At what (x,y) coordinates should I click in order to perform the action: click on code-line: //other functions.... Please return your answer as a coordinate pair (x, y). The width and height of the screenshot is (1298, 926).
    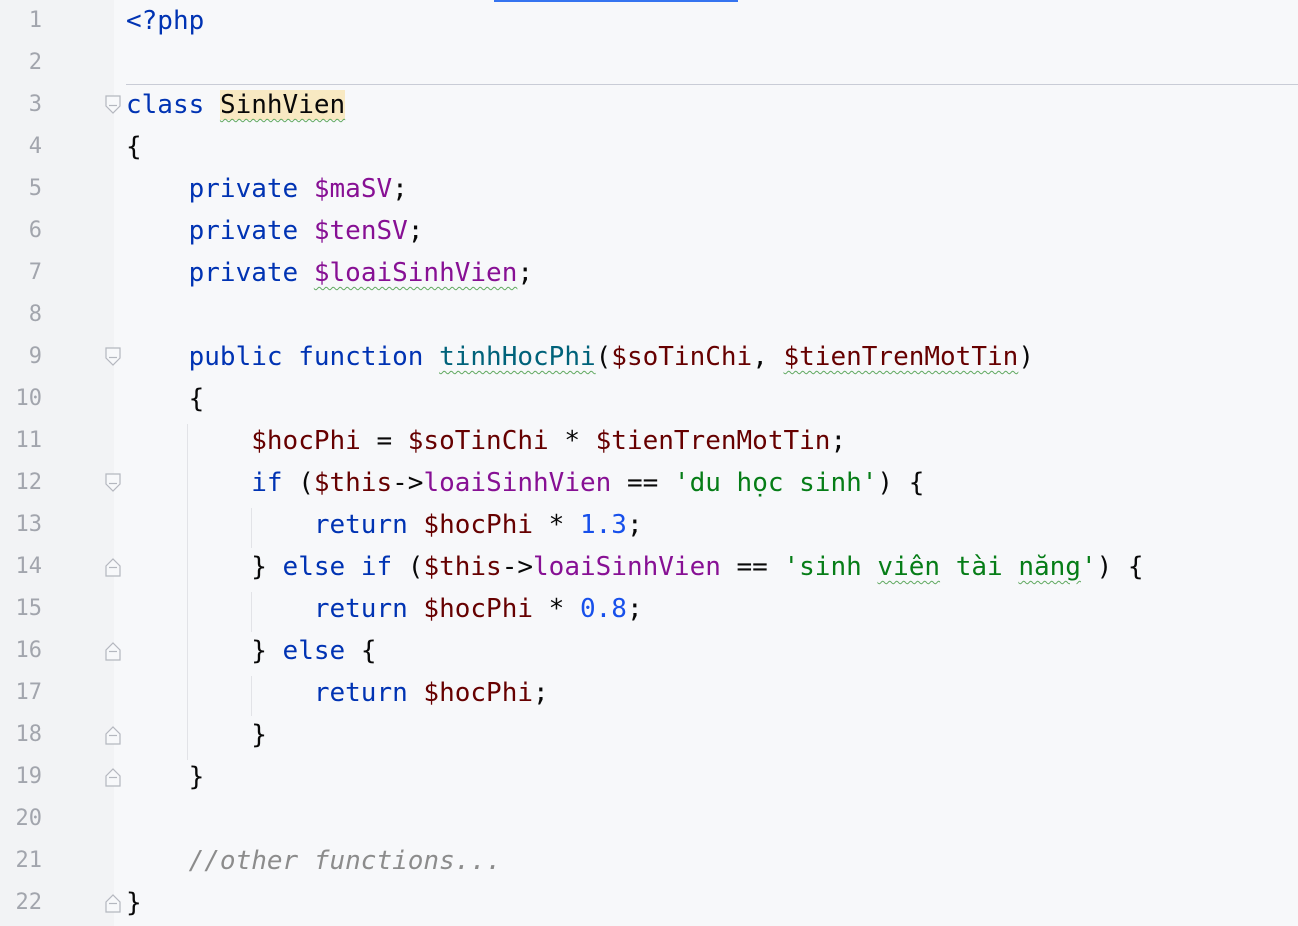
    Looking at the image, I should click on (314, 861).